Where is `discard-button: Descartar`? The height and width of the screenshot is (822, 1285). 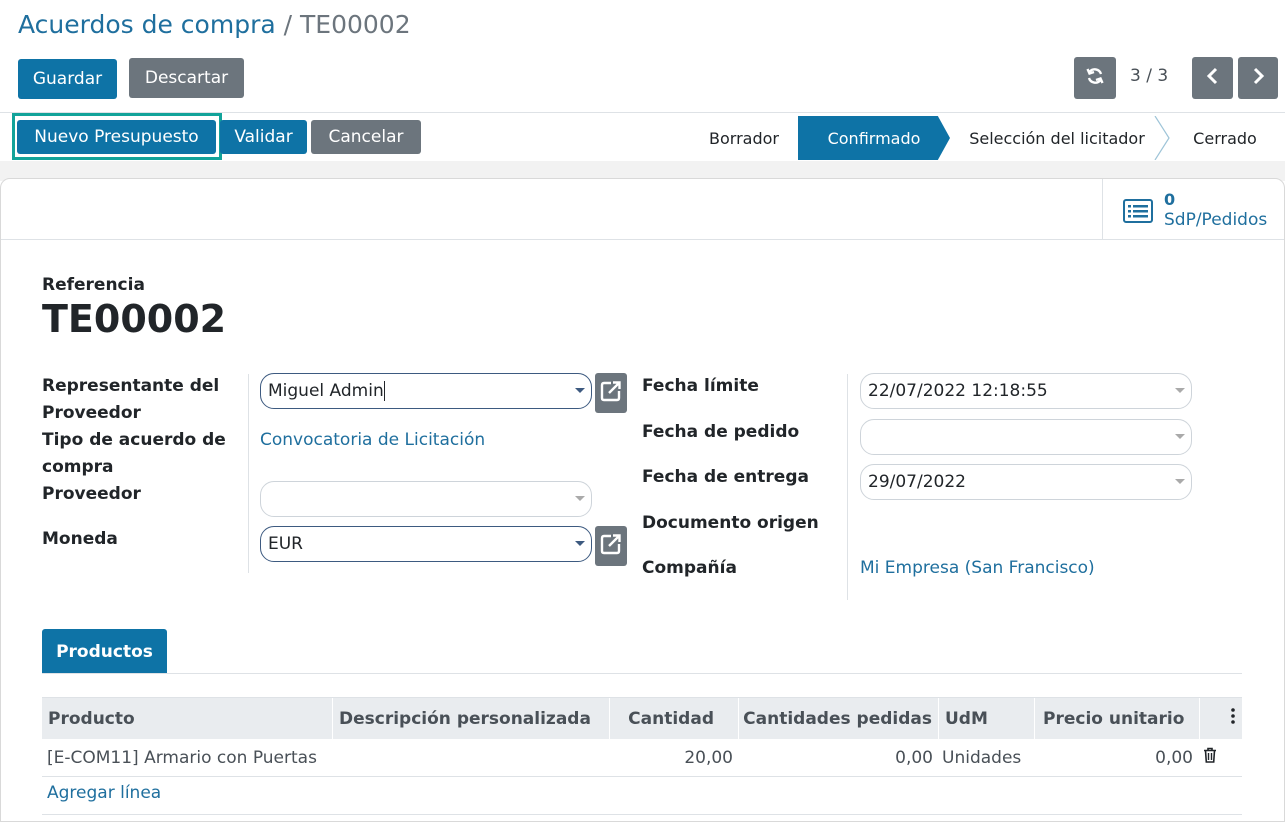
discard-button: Descartar is located at coordinates (186, 78).